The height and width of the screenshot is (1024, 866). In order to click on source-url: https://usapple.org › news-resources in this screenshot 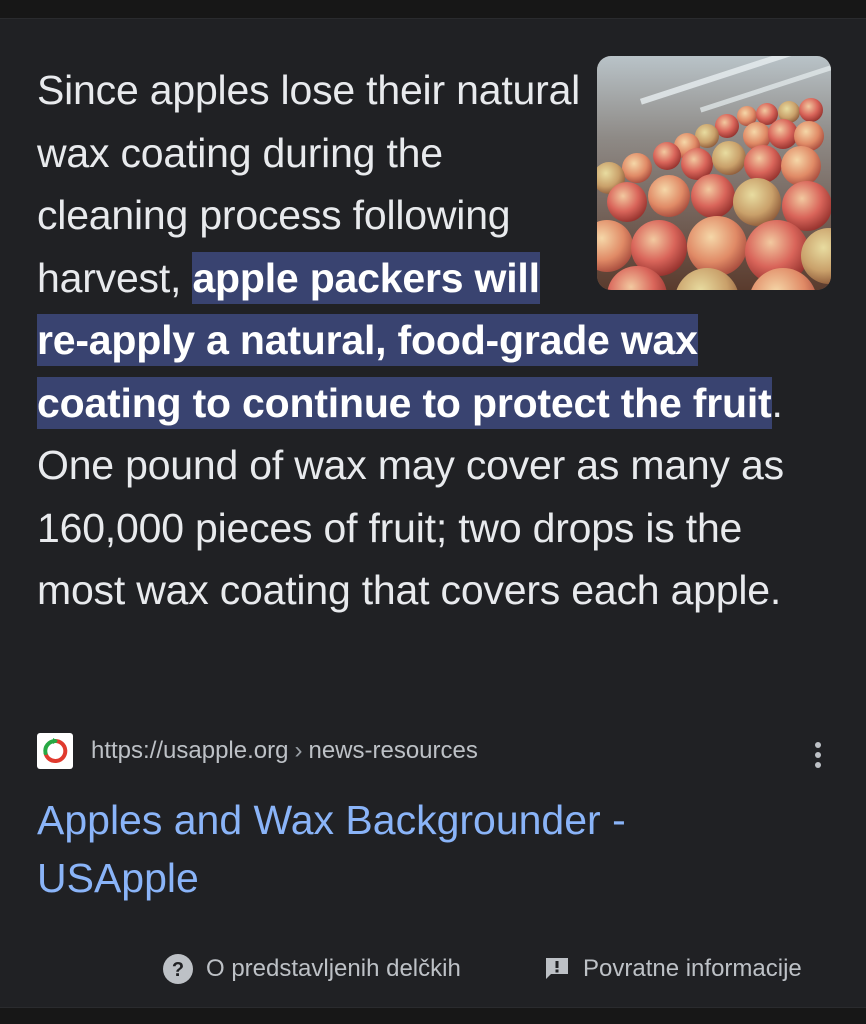, I will do `click(284, 751)`.